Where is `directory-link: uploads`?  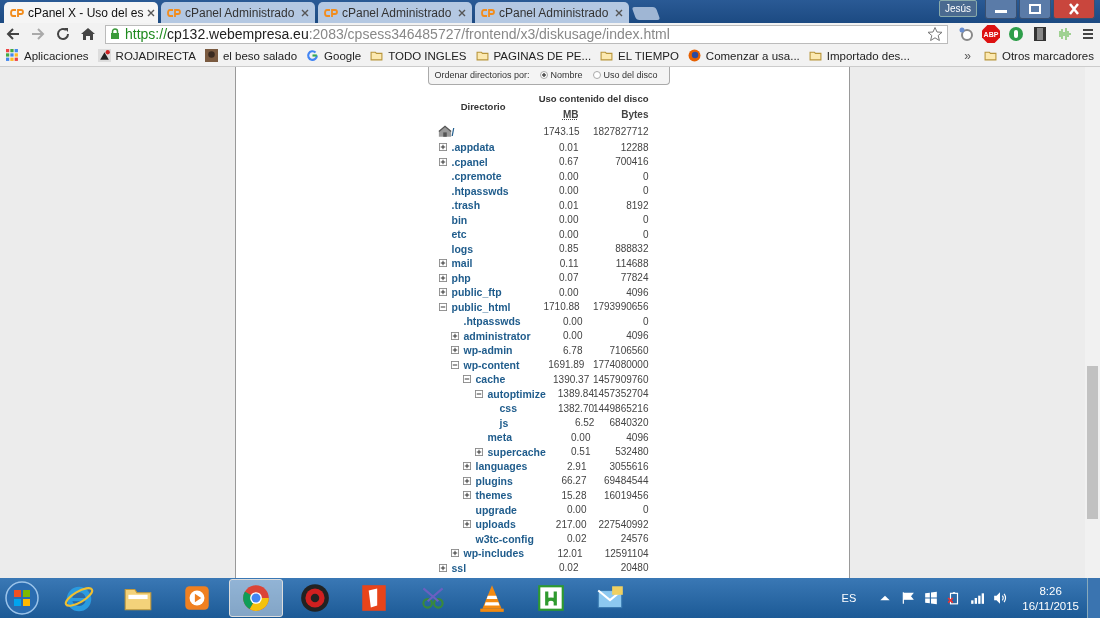
directory-link: uploads is located at coordinates (495, 524).